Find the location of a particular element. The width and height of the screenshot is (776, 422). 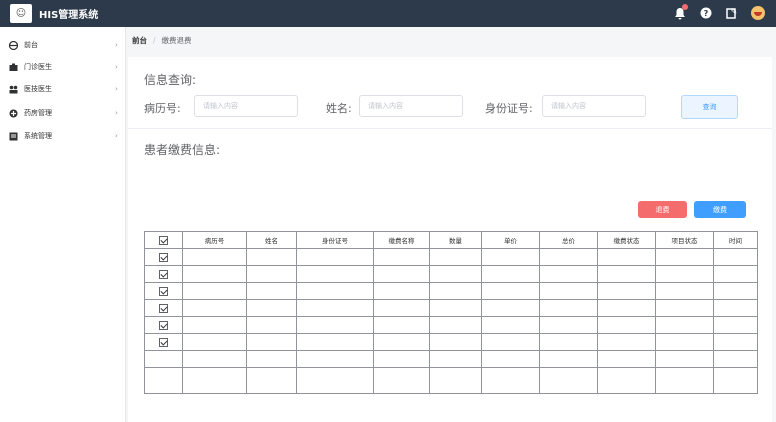

sidebar-item-system: 系统管理 › is located at coordinates (63, 136).